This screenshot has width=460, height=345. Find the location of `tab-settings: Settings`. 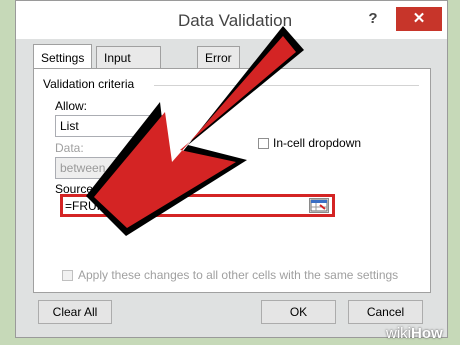

tab-settings: Settings is located at coordinates (63, 56).